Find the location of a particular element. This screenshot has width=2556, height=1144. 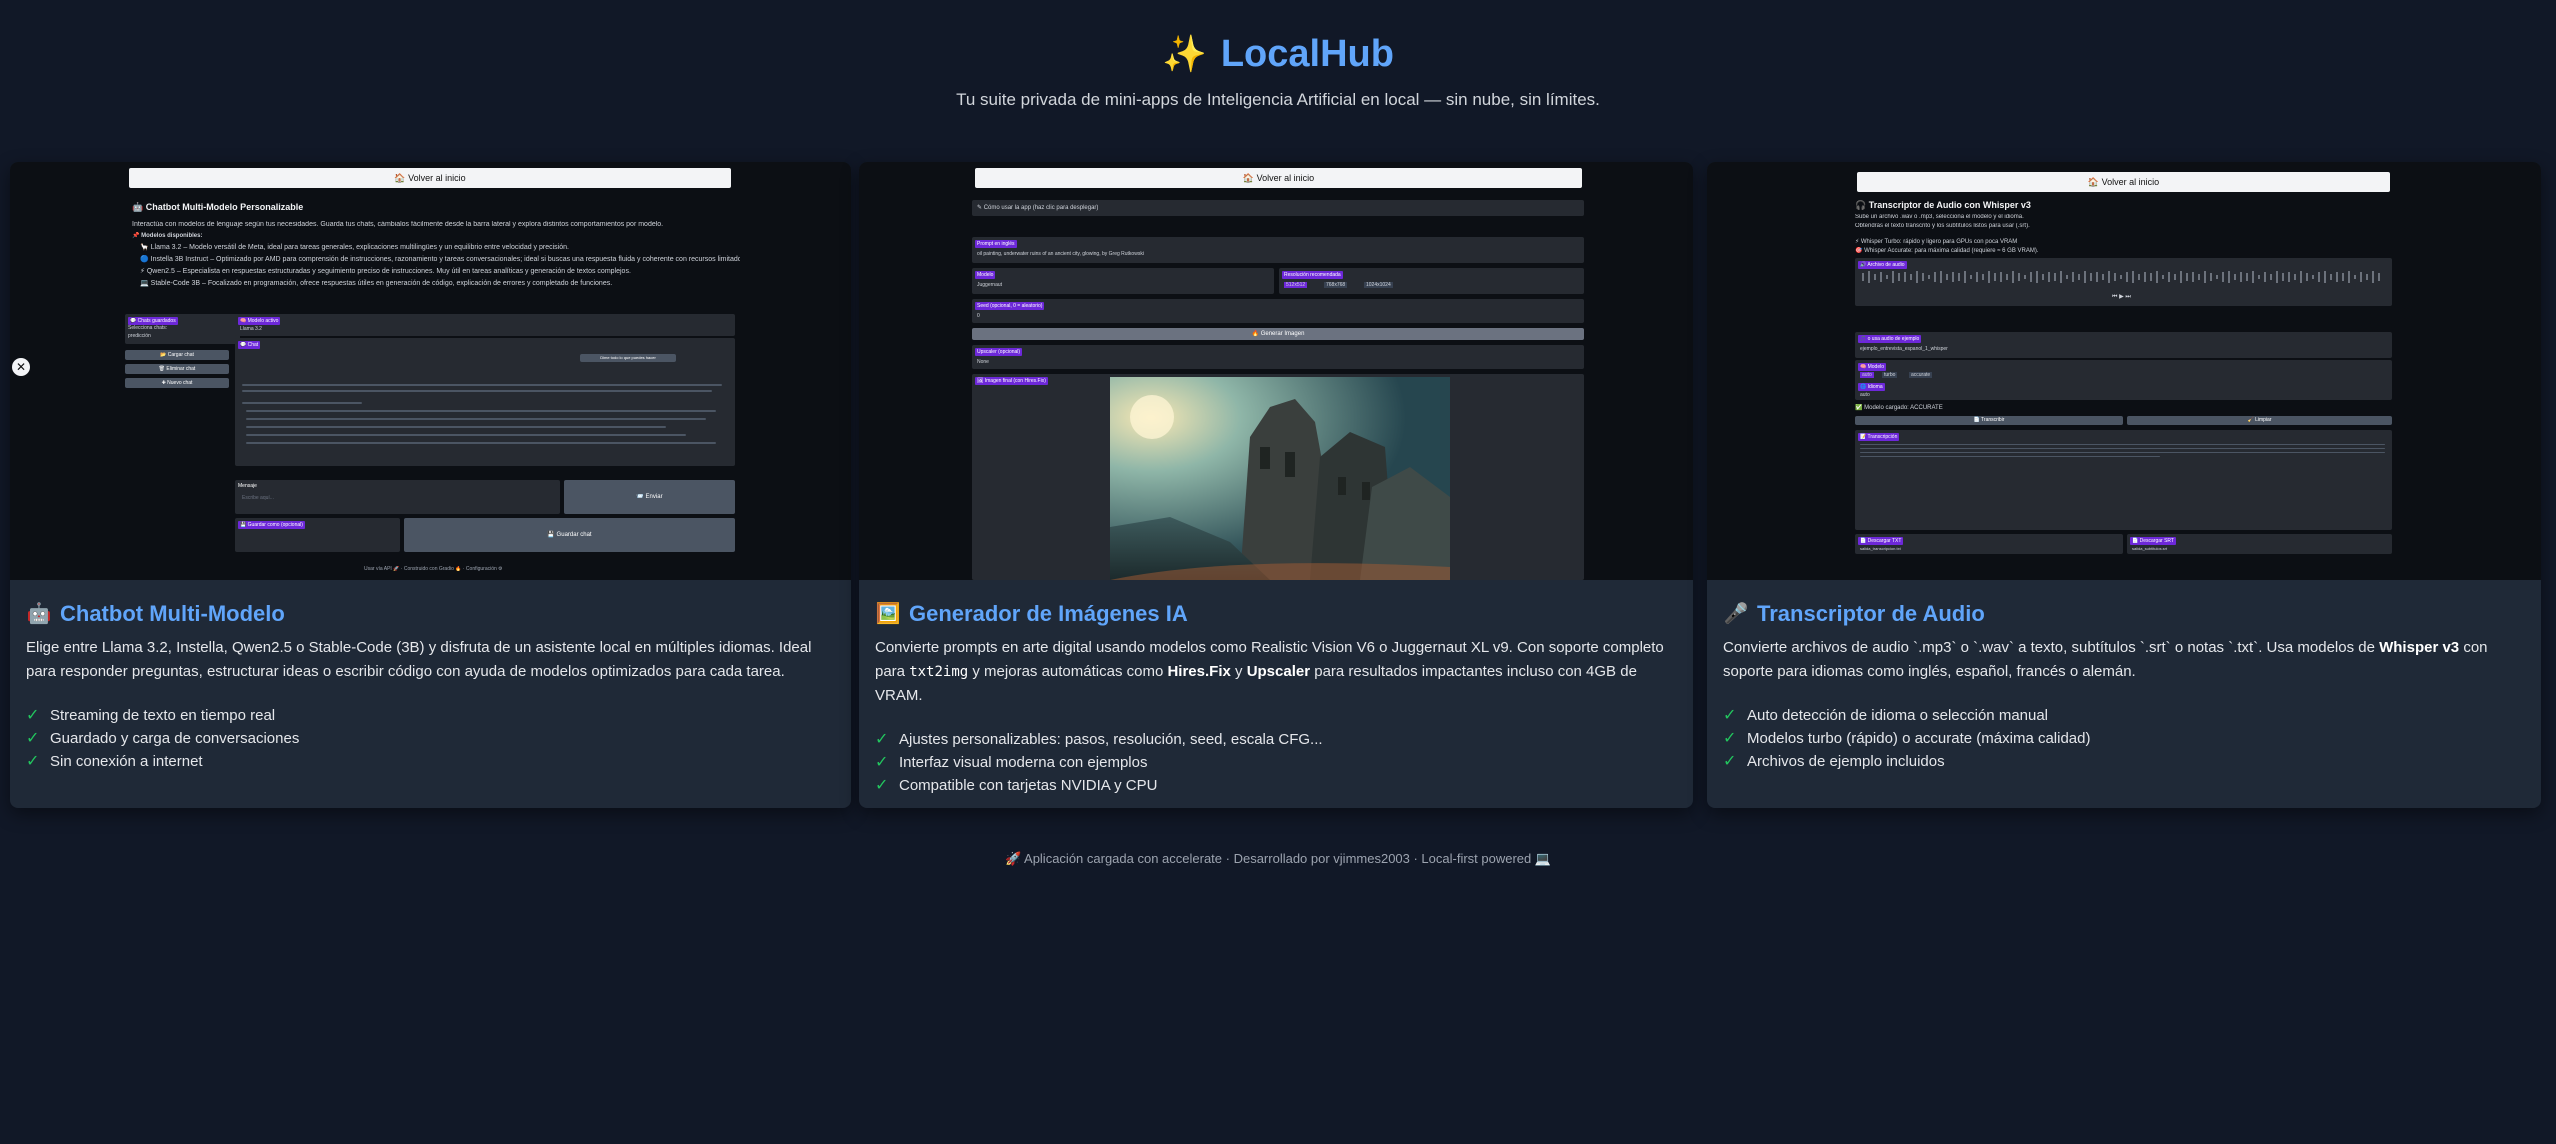

preview-model-label: 🧠 Modelo is located at coordinates (1872, 367).